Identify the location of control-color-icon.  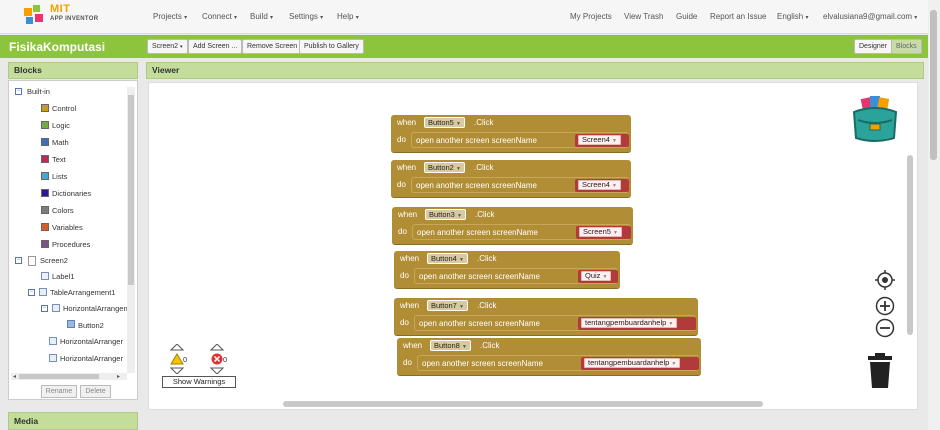
(45, 108).